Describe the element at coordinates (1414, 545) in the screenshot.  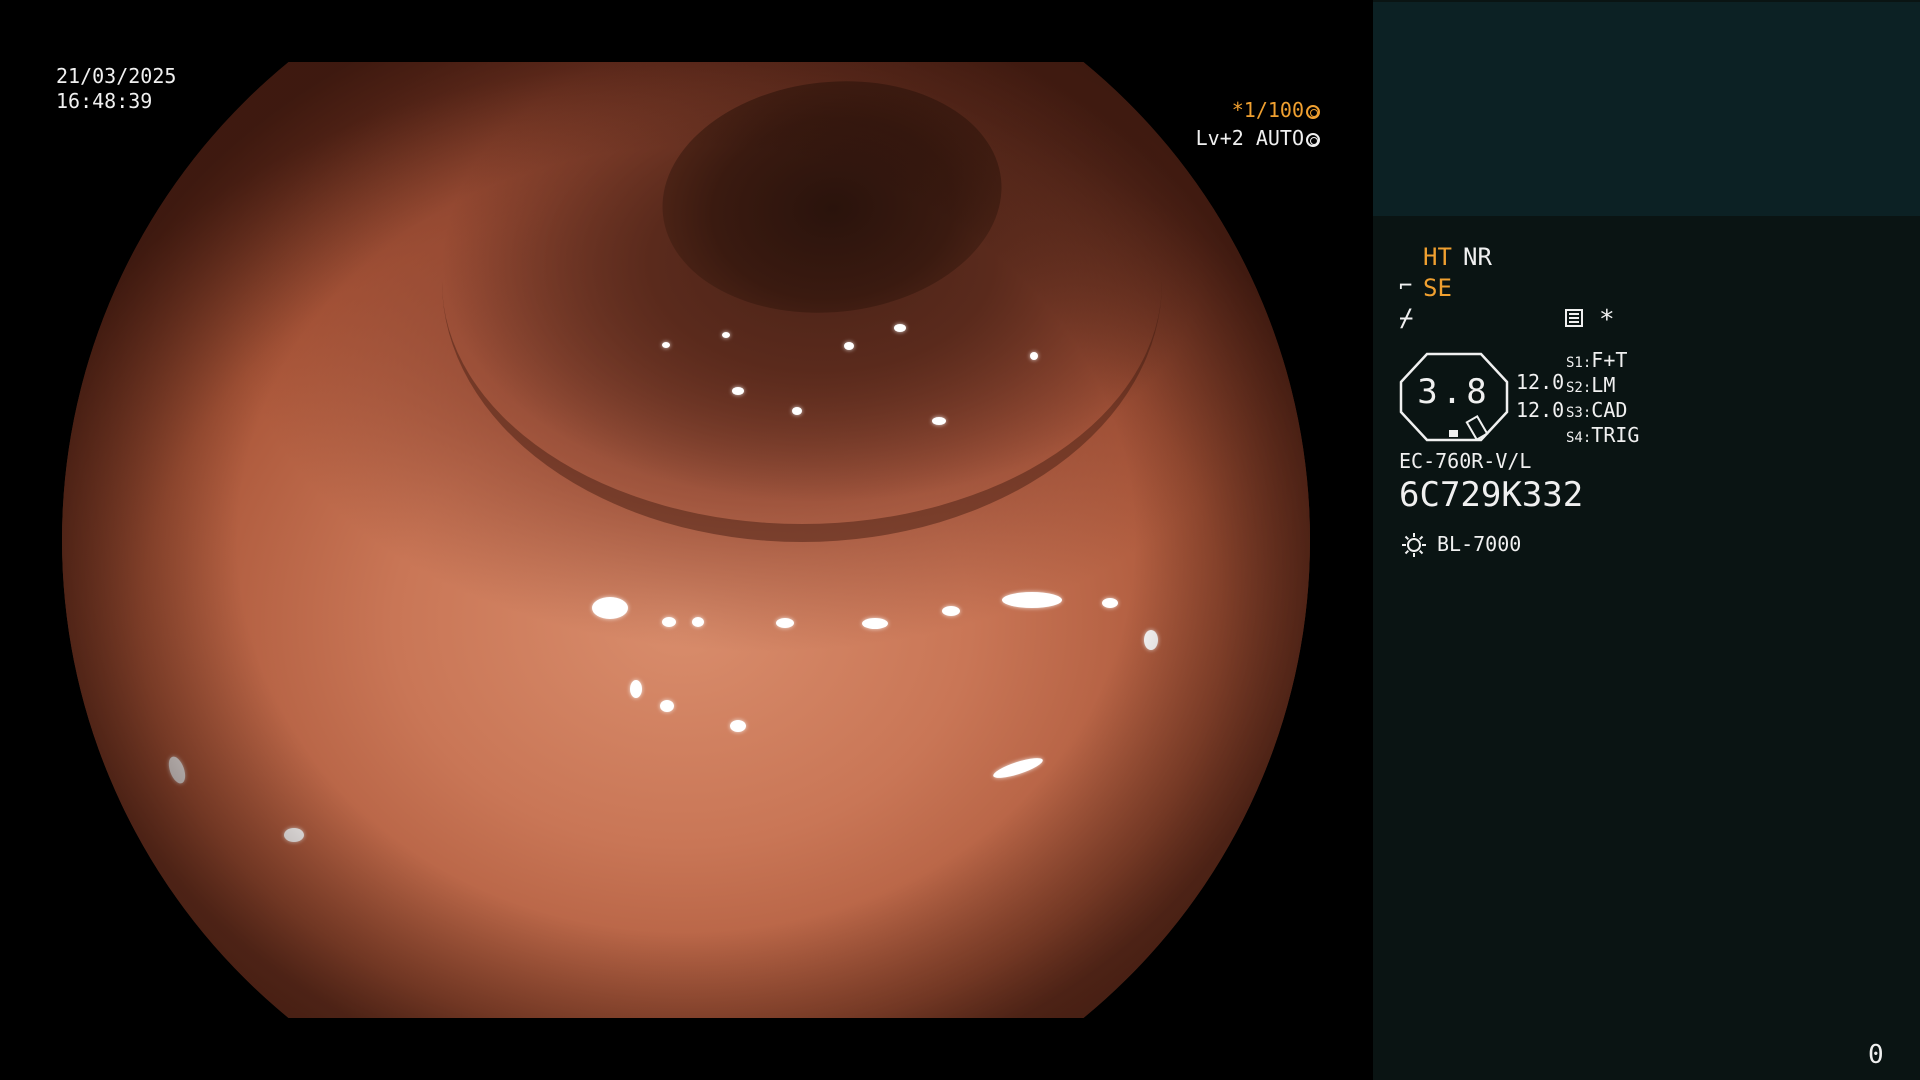
I see `sun-icon` at that location.